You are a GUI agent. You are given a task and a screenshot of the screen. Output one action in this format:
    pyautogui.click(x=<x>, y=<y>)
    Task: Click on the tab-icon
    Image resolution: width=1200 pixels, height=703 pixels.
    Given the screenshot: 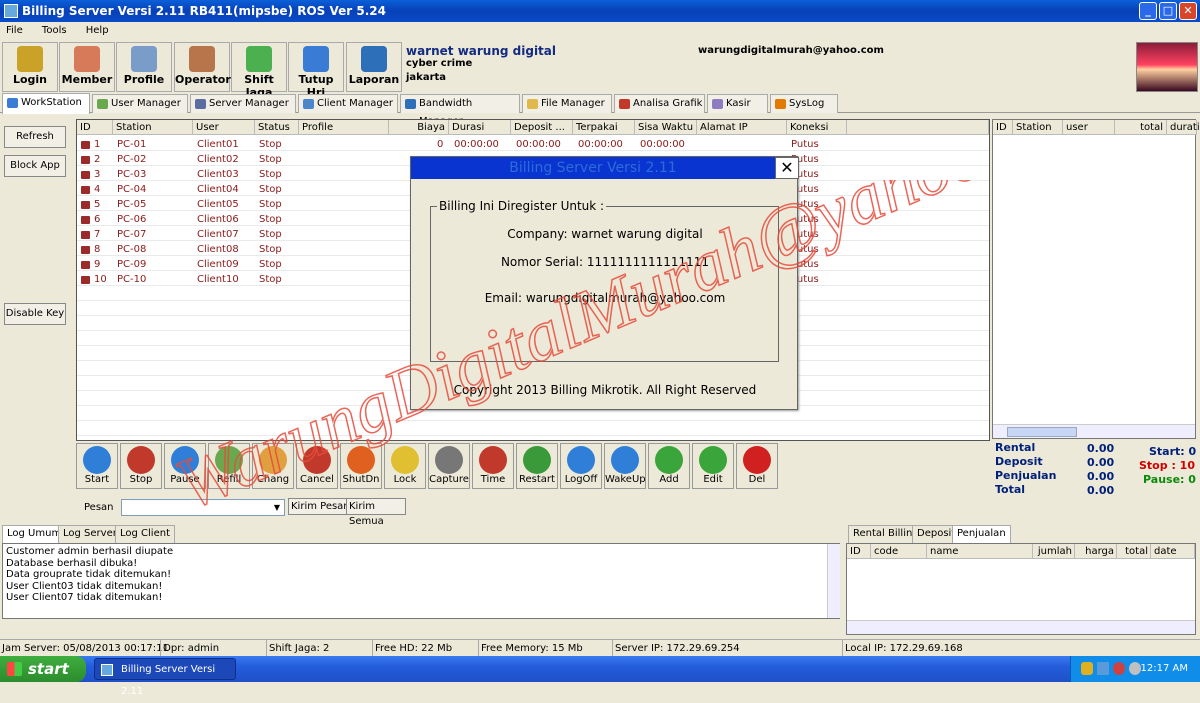 What is the action you would take?
    pyautogui.click(x=780, y=104)
    